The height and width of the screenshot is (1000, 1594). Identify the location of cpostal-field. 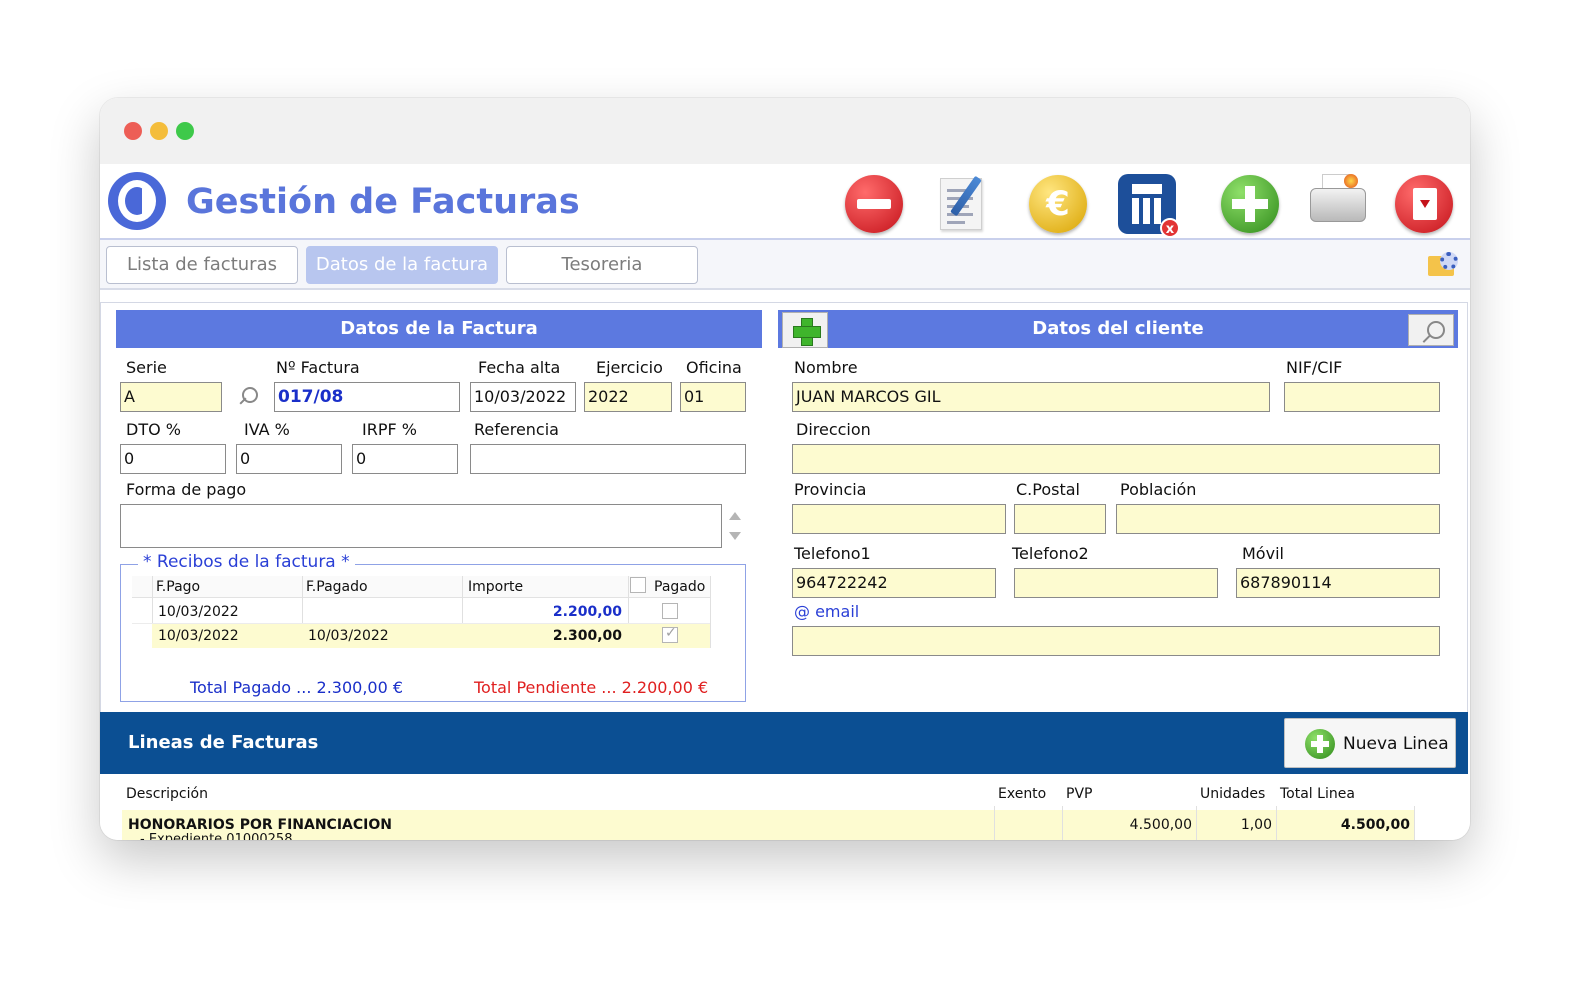
(1060, 519).